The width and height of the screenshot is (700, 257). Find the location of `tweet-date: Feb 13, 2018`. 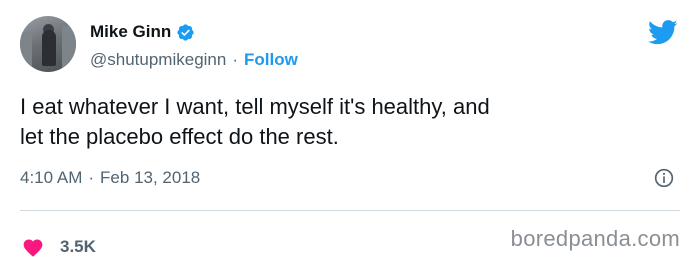

tweet-date: Feb 13, 2018 is located at coordinates (150, 177).